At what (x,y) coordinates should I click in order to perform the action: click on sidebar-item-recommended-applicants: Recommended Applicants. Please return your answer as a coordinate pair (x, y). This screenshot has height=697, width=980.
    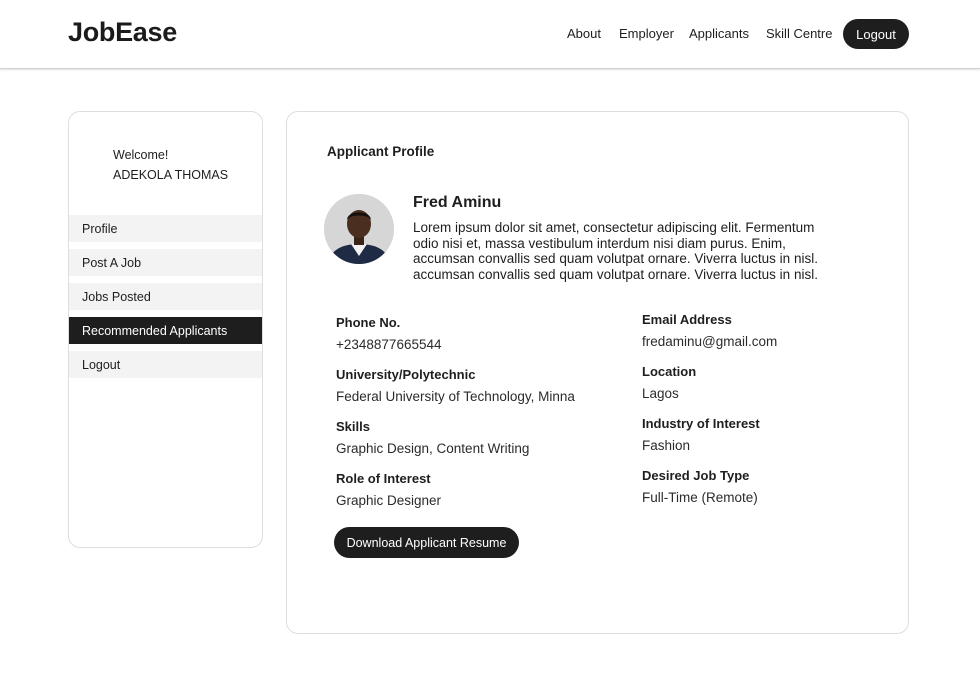
    Looking at the image, I should click on (165, 330).